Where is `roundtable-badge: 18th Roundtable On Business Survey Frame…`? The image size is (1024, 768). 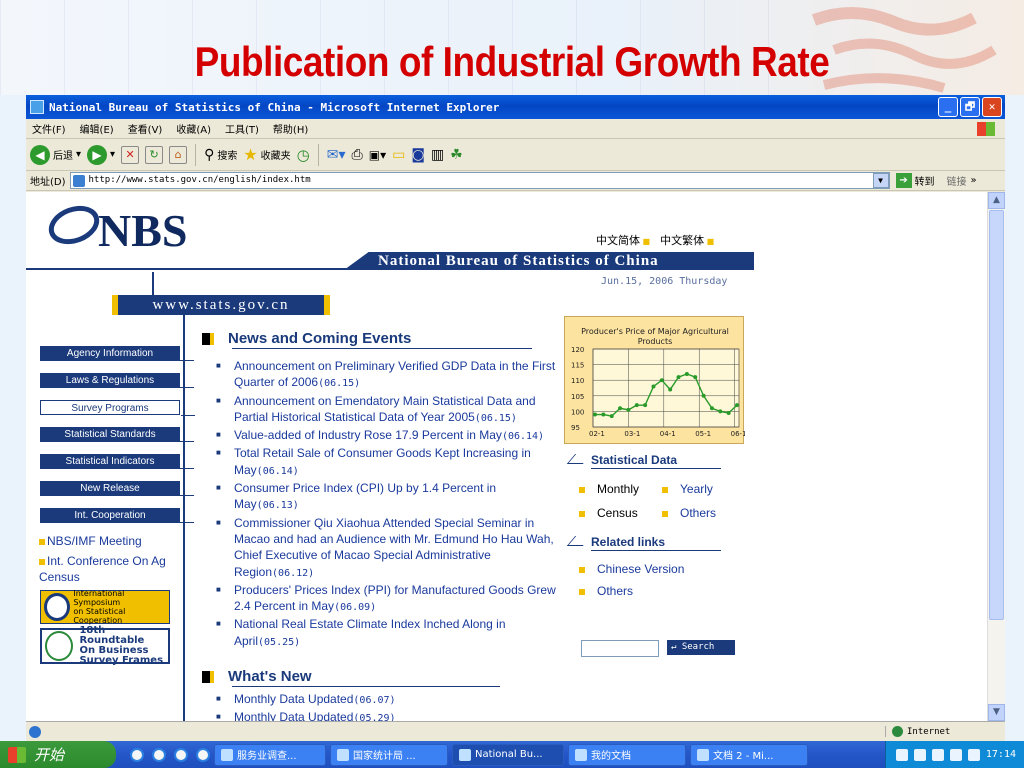 roundtable-badge: 18th Roundtable On Business Survey Frame… is located at coordinates (105, 646).